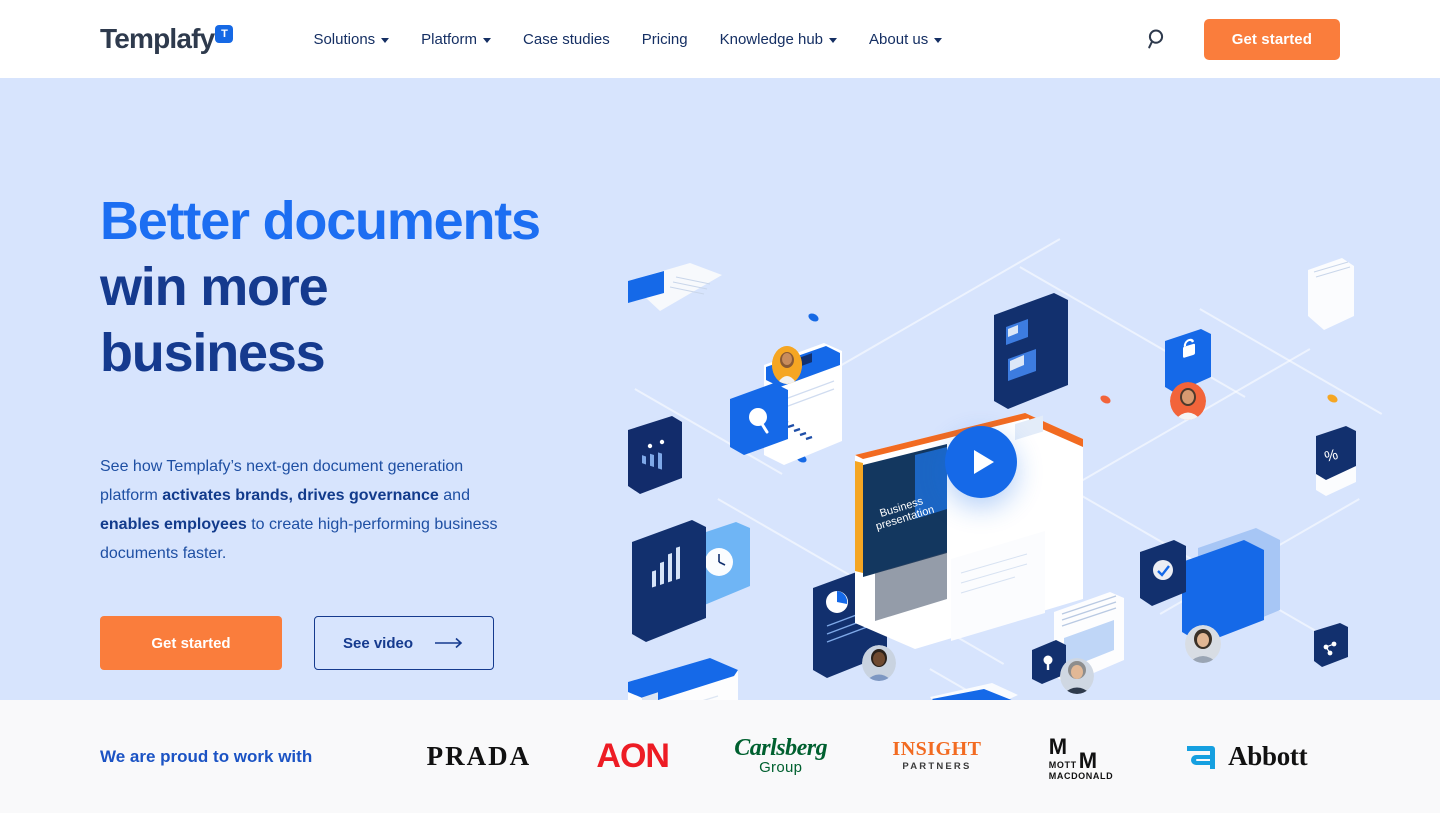 Image resolution: width=1440 pixels, height=813 pixels. I want to click on mott-mark-1: M, so click(1058, 746).